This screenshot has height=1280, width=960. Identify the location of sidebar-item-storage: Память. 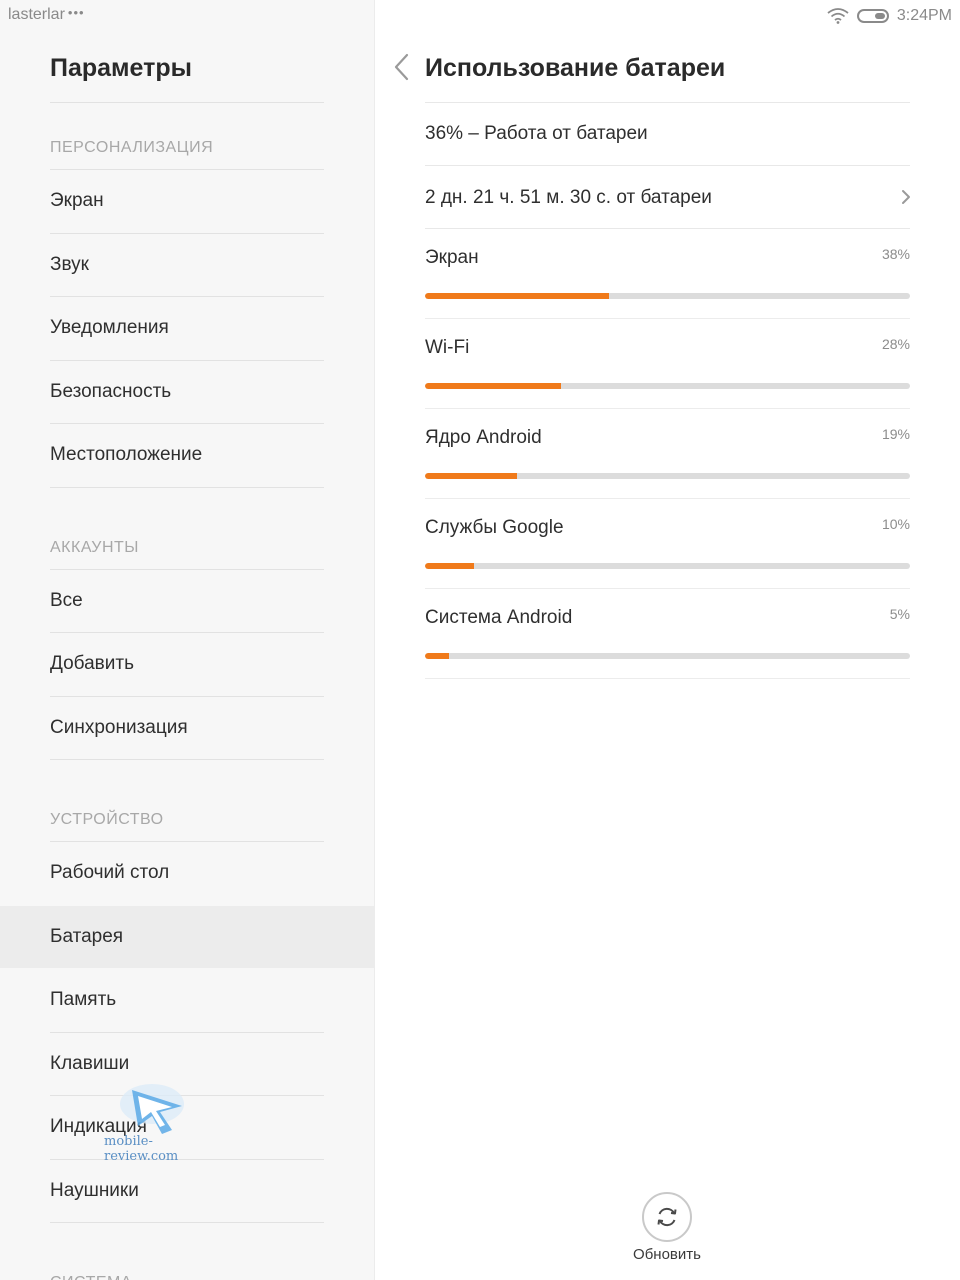
(187, 1000).